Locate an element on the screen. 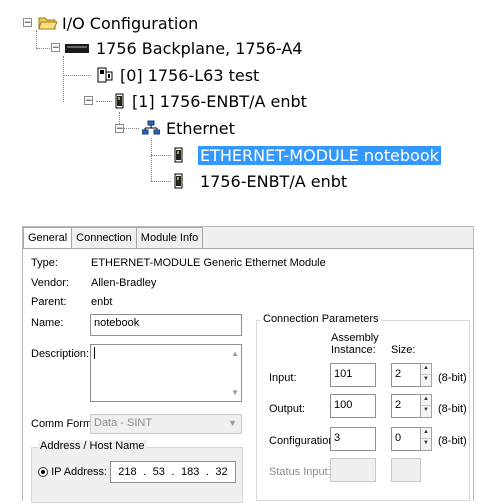 The height and width of the screenshot is (503, 500). configuration-size-spinner: ▲ ▼ is located at coordinates (426, 439).